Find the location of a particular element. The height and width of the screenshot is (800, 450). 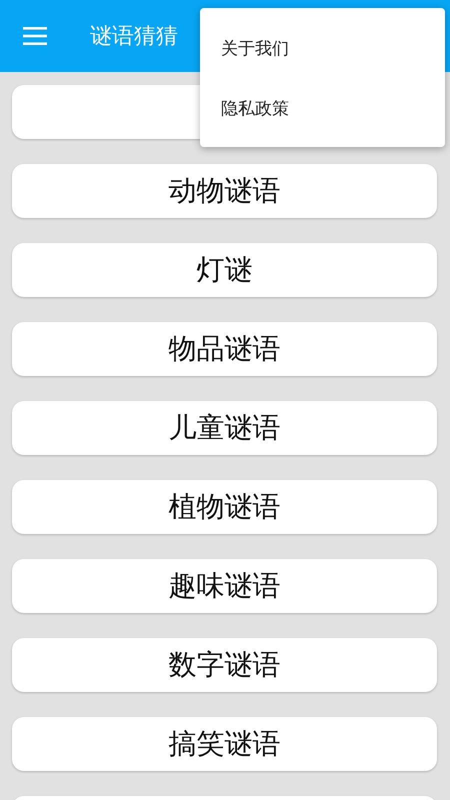

category-button: 动物谜语 is located at coordinates (224, 191).